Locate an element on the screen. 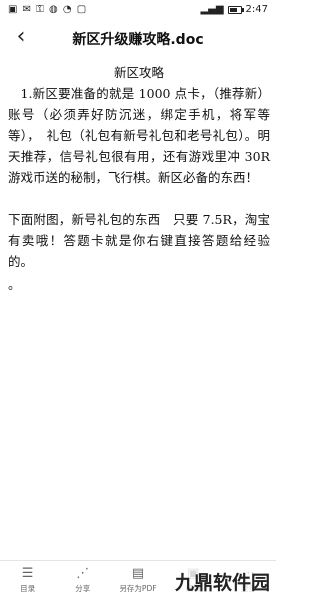  pdf-icon: ▤ is located at coordinates (138, 573).